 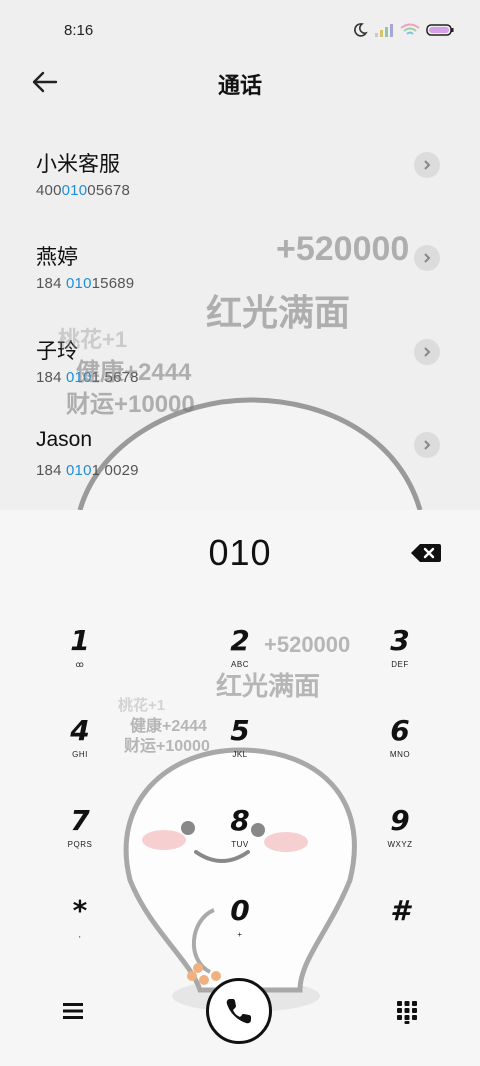 I want to click on key-3: 3 DEF, so click(x=400, y=660).